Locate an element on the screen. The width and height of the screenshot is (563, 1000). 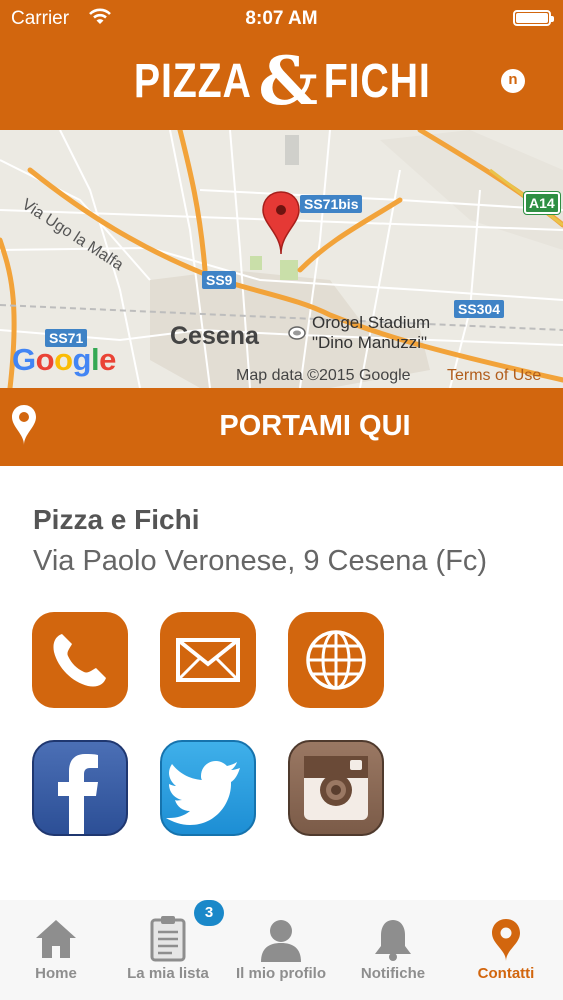
tab-label: Il mio profilo is located at coordinates (281, 973).